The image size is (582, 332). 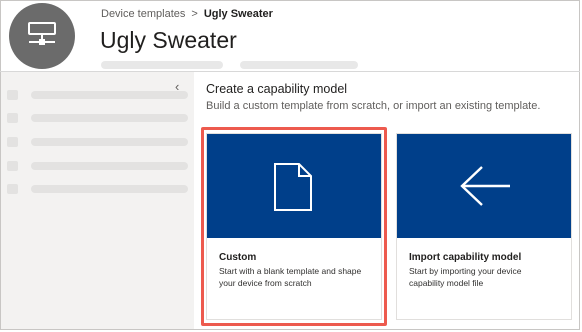 What do you see at coordinates (187, 14) in the screenshot?
I see `breadcrumb: Device templates > Ugly Sweater` at bounding box center [187, 14].